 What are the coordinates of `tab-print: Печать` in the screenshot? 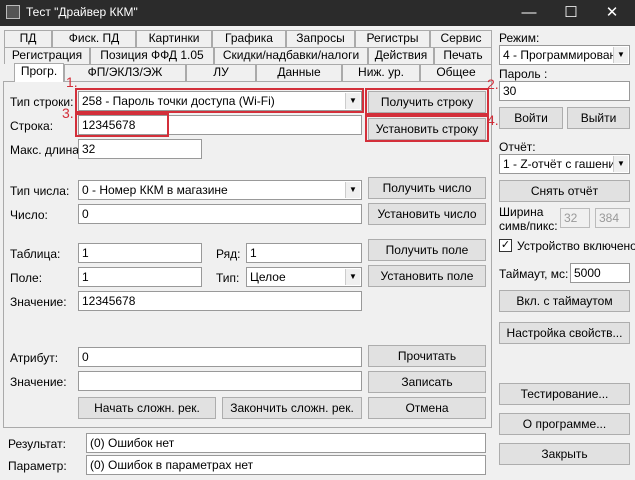 It's located at (463, 55).